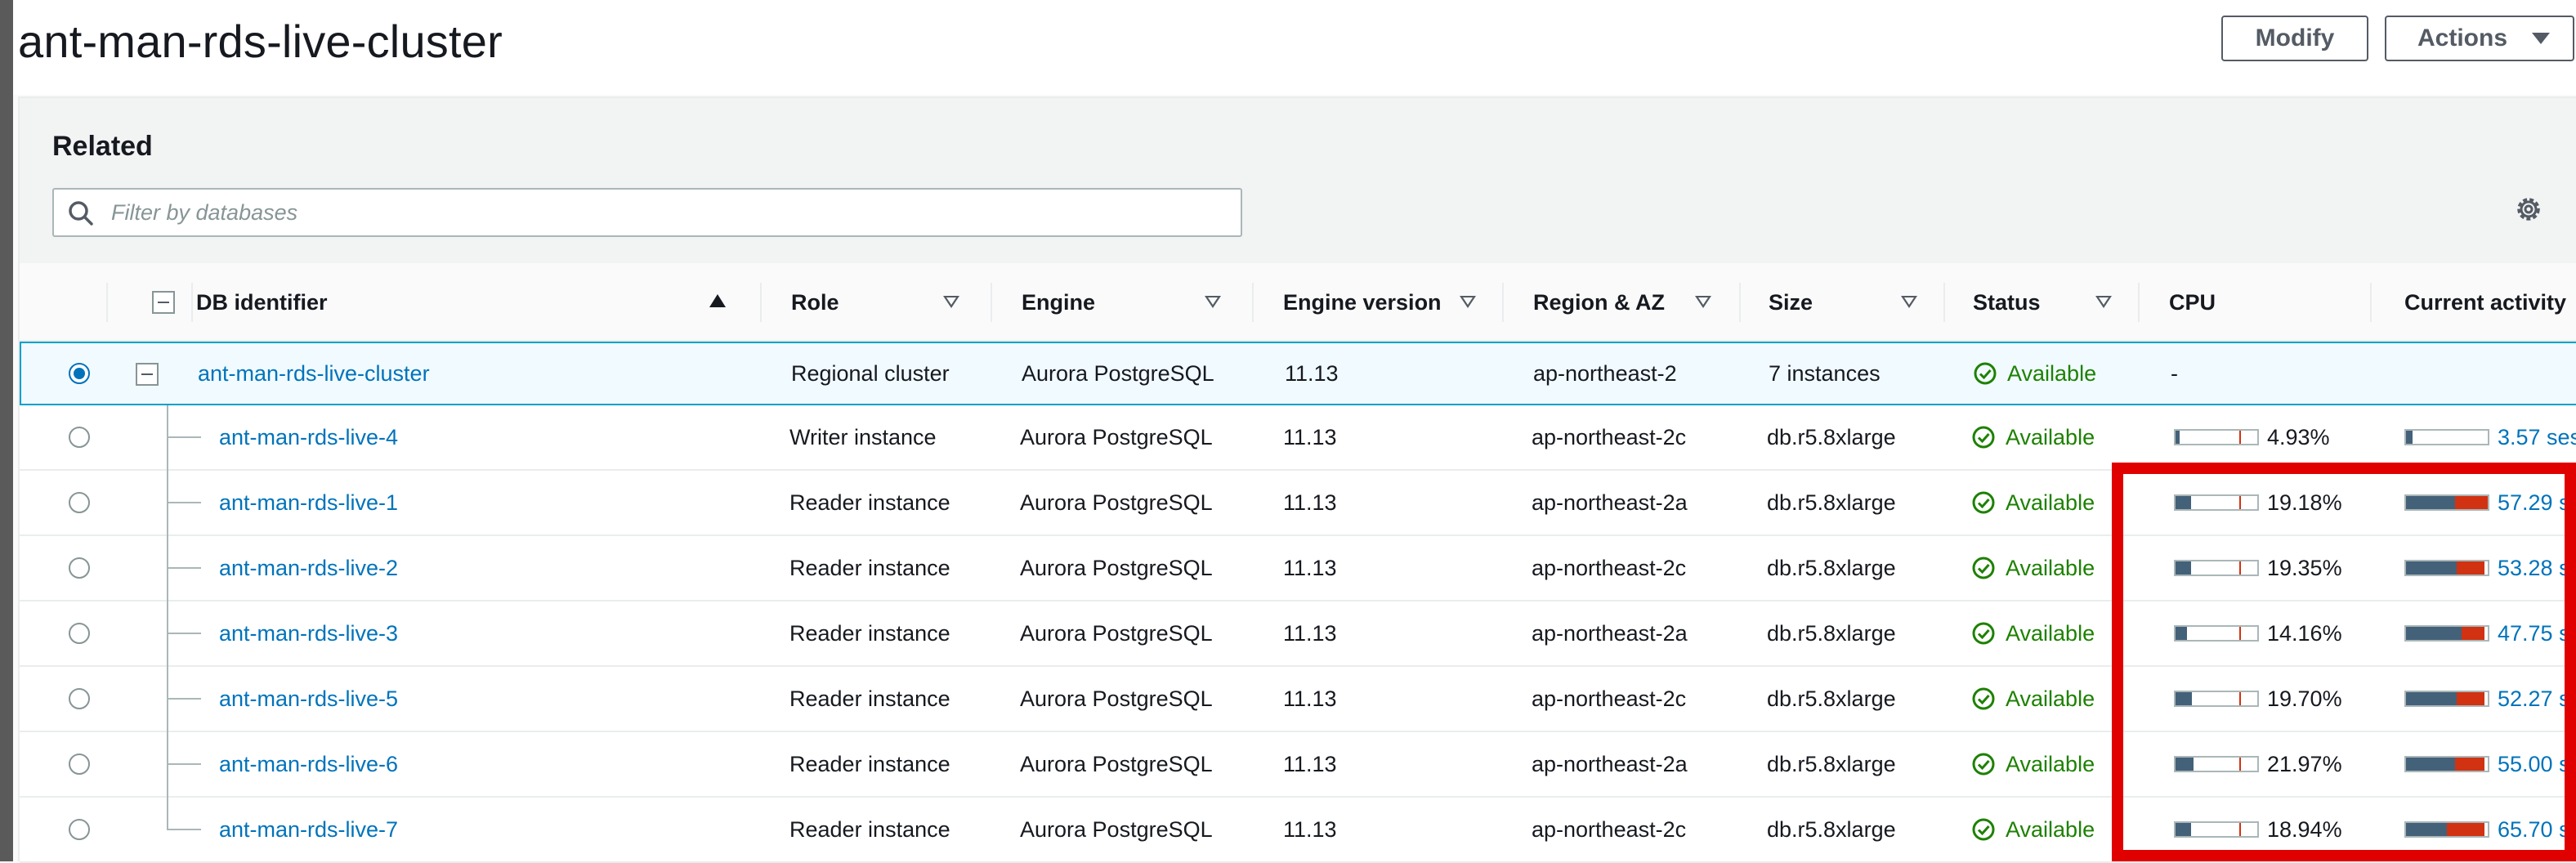 This screenshot has height=863, width=2576. Describe the element at coordinates (2528, 209) in the screenshot. I see `gear-icon` at that location.